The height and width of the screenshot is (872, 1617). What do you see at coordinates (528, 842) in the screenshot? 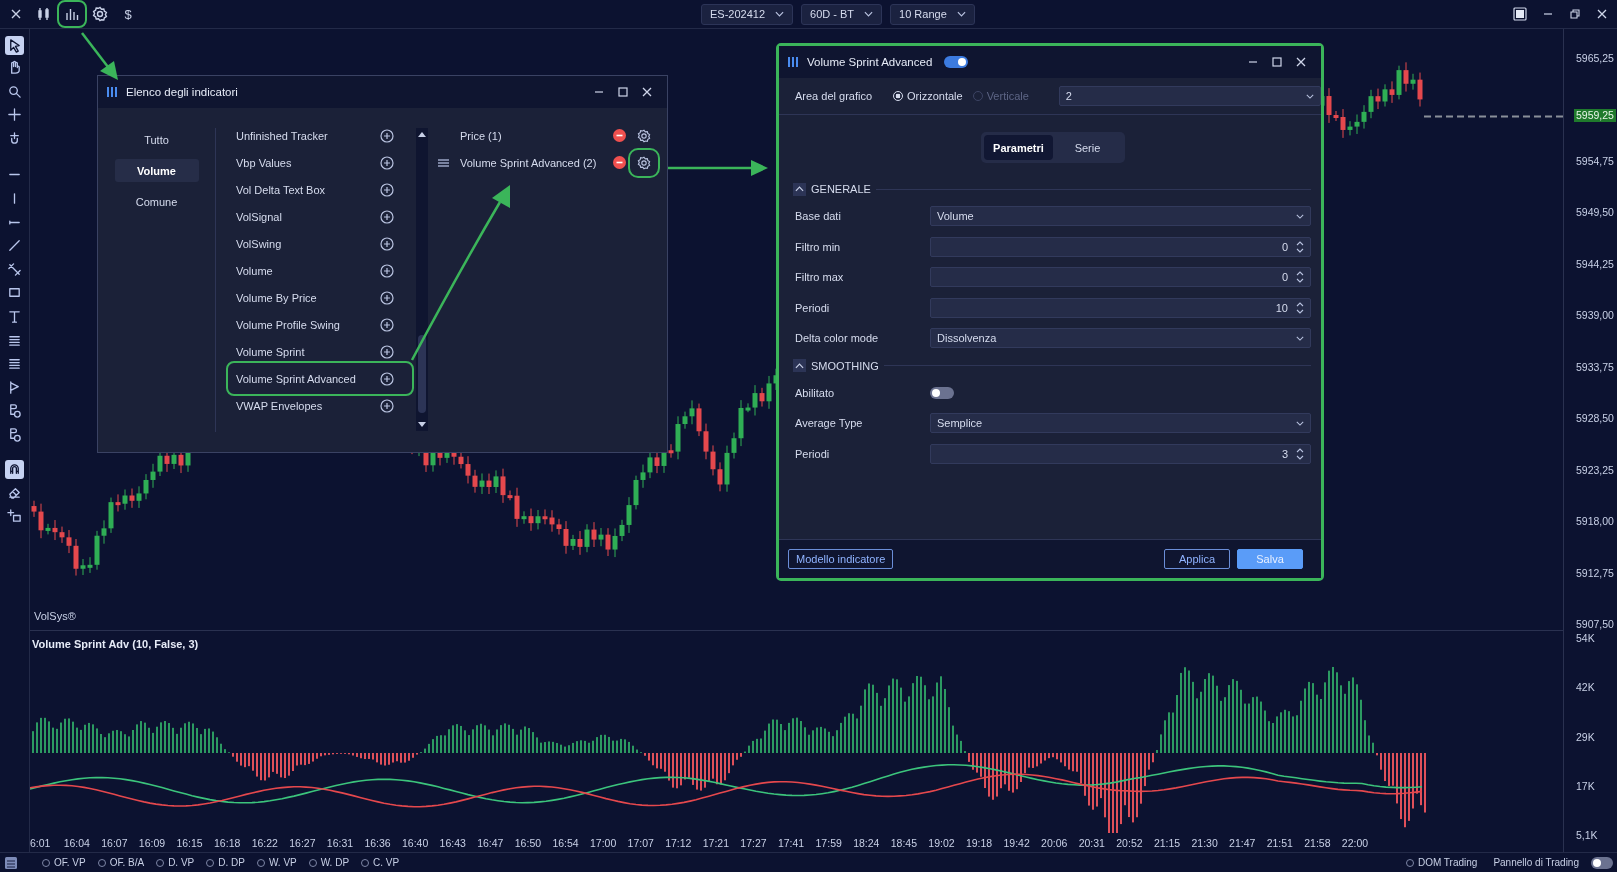
I see `time-label: 16:50` at bounding box center [528, 842].